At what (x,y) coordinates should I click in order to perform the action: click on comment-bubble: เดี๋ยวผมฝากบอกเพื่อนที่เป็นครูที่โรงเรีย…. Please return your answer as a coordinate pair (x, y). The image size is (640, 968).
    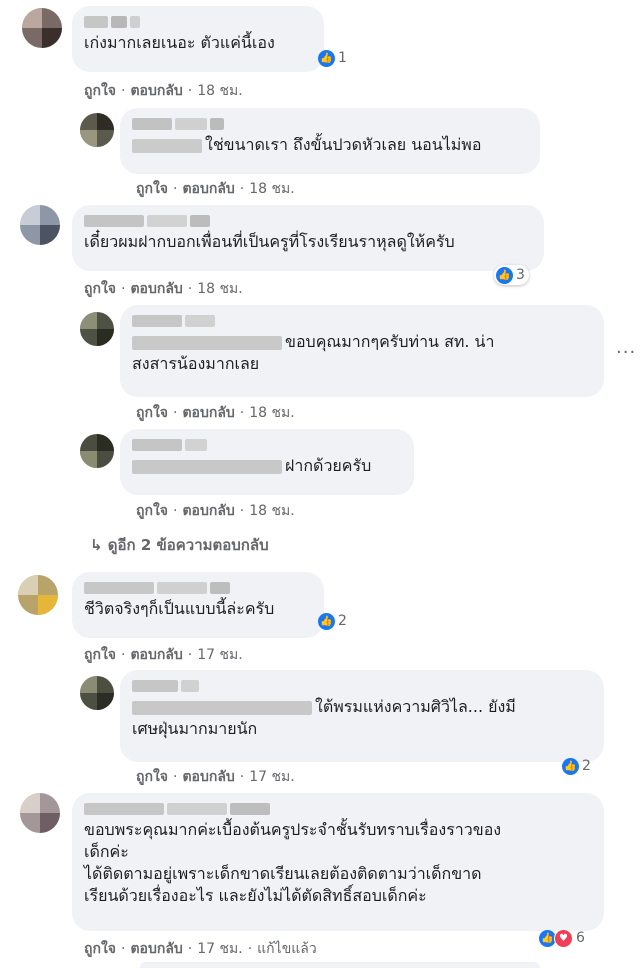
    Looking at the image, I should click on (308, 238).